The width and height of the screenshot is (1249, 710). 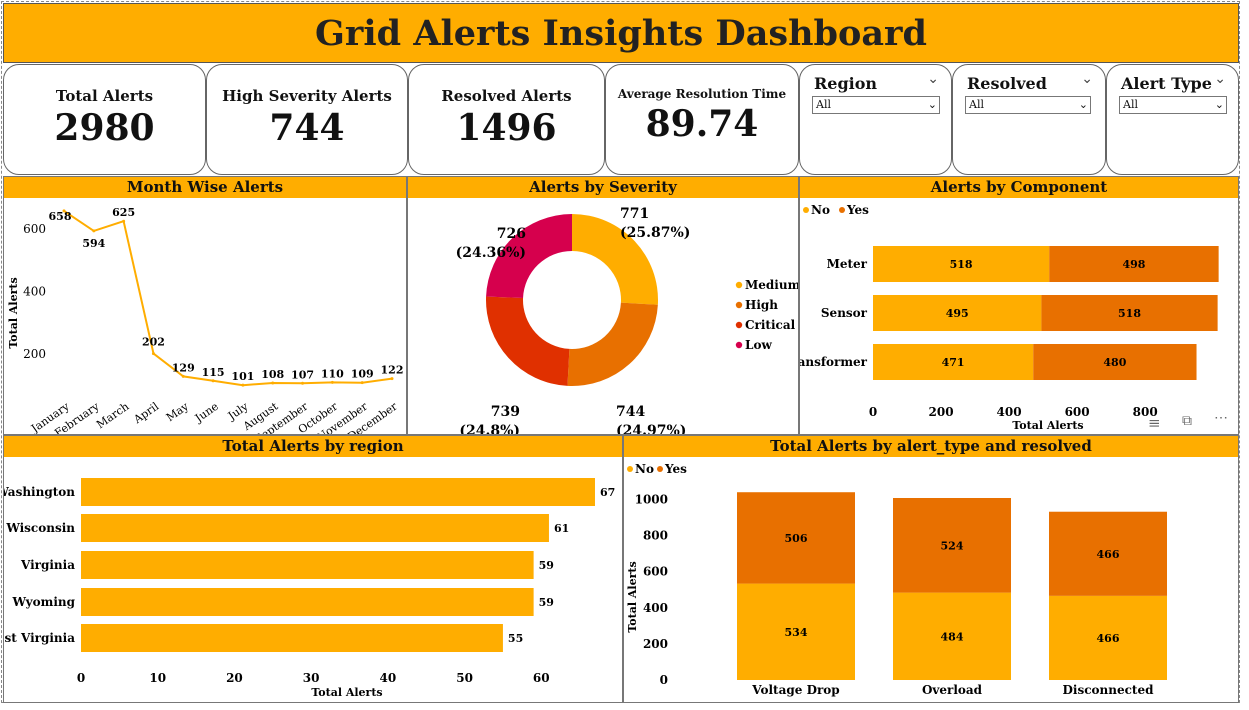 What do you see at coordinates (1108, 638) in the screenshot?
I see `alerttype-data-label: 466` at bounding box center [1108, 638].